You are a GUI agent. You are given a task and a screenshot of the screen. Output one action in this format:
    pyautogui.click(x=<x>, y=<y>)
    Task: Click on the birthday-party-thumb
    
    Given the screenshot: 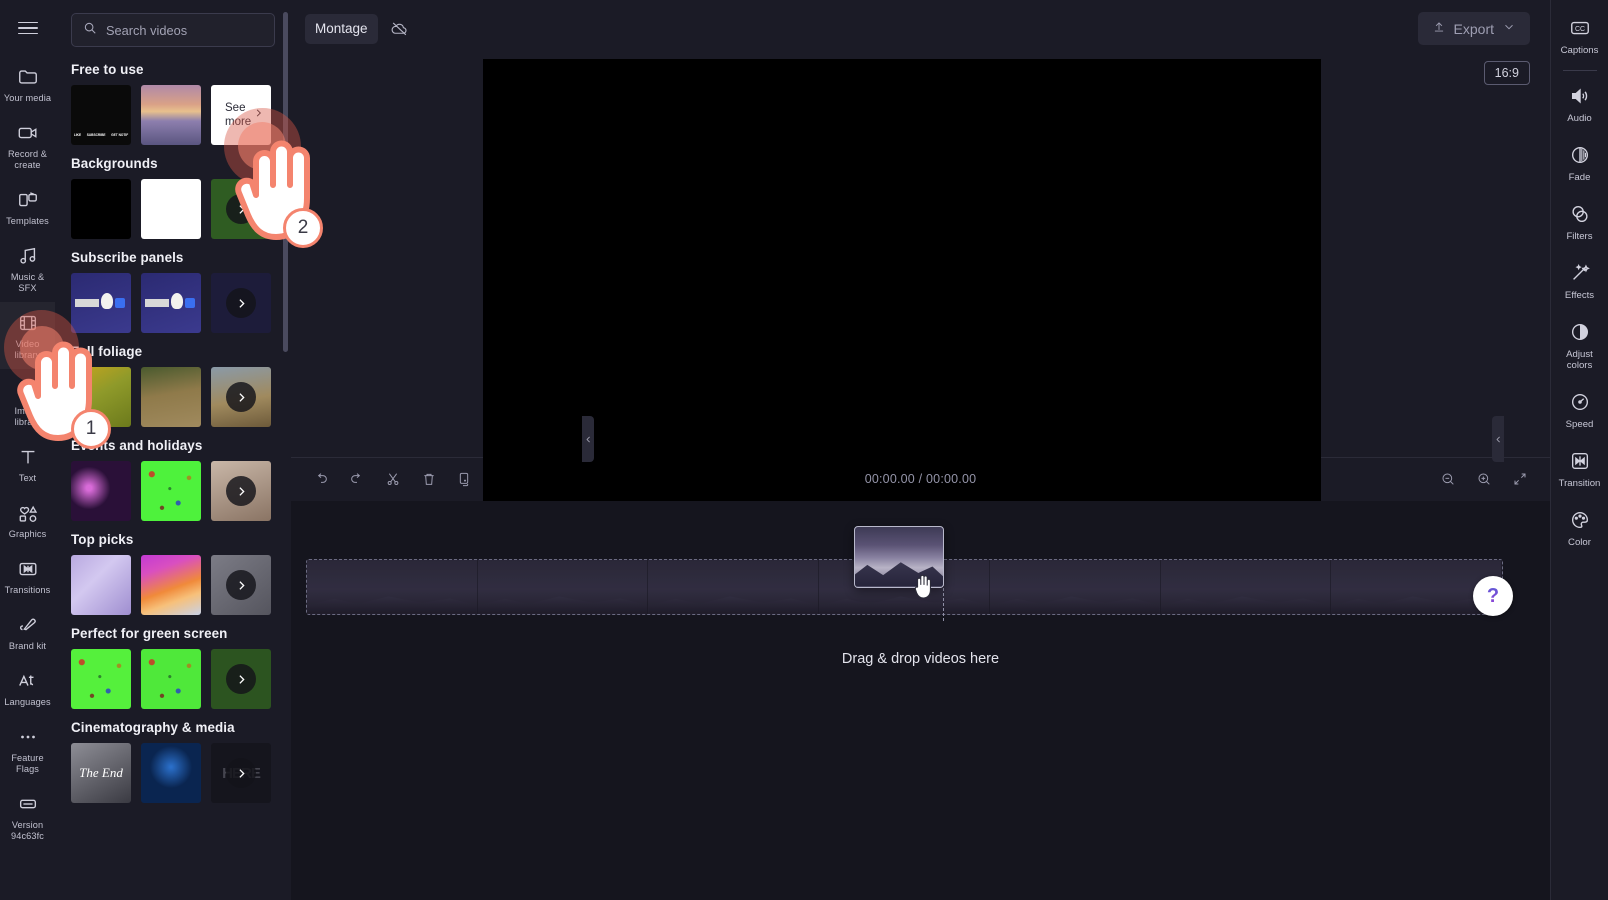 What is the action you would take?
    pyautogui.click(x=241, y=491)
    